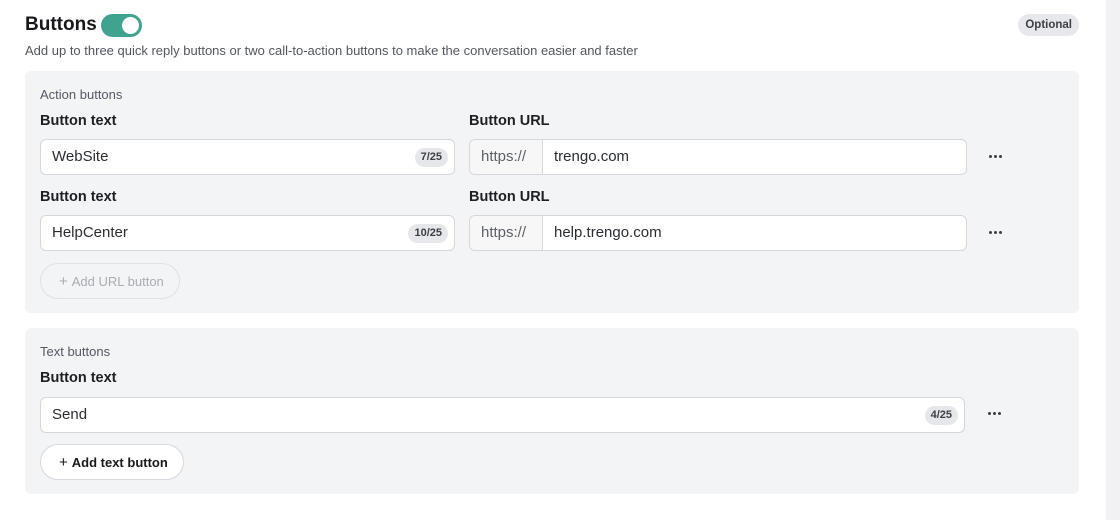 This screenshot has width=1120, height=520. I want to click on action-button-url-input: https:// trengo.com, so click(718, 157).